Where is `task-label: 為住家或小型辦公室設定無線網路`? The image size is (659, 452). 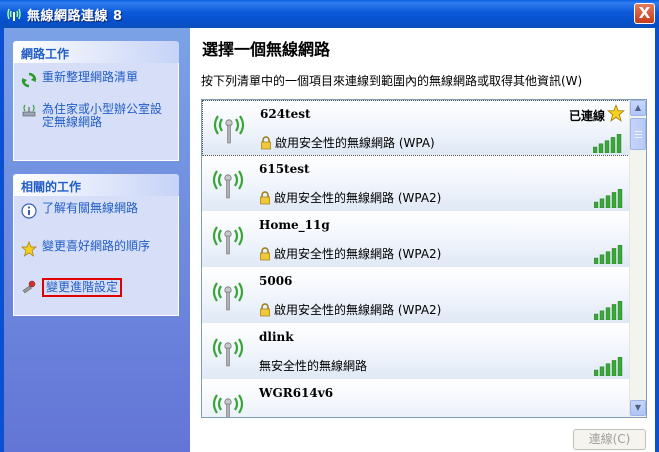
task-label: 為住家或小型辦公室設定無線網路 is located at coordinates (102, 115).